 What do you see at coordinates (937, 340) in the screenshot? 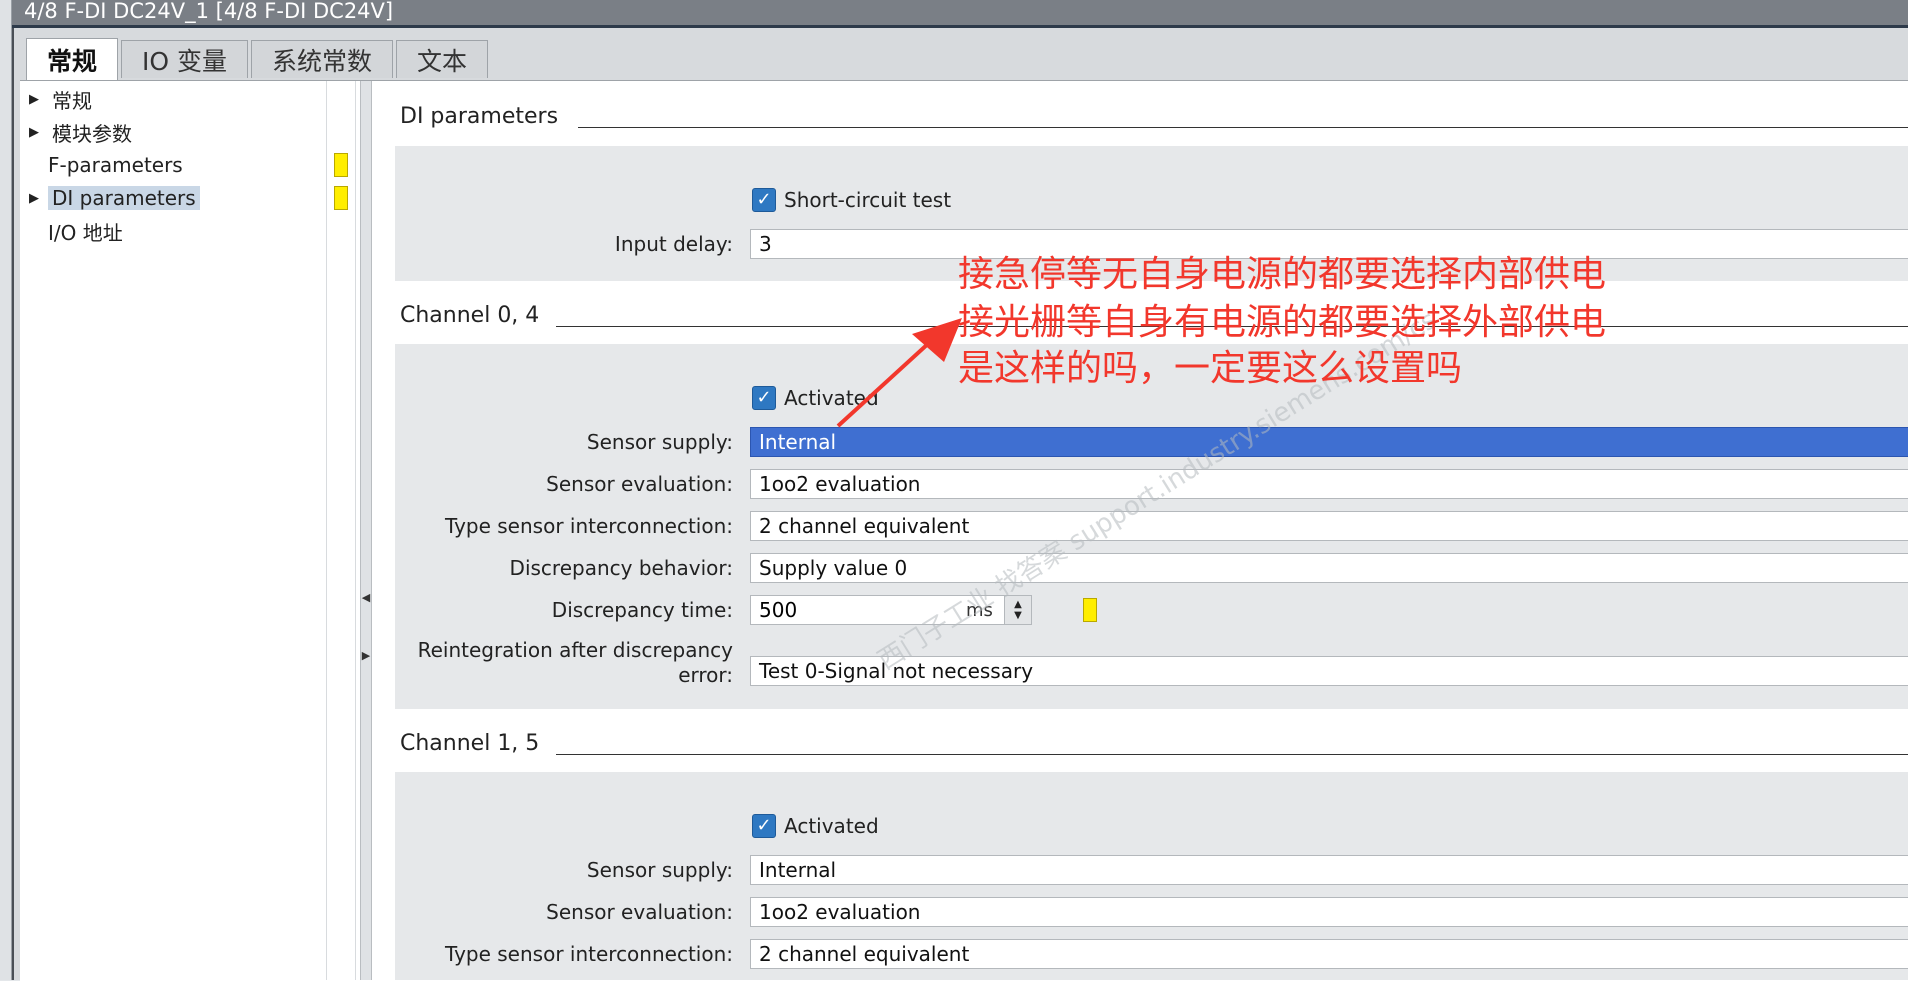
I see `annotation-arrow-head` at bounding box center [937, 340].